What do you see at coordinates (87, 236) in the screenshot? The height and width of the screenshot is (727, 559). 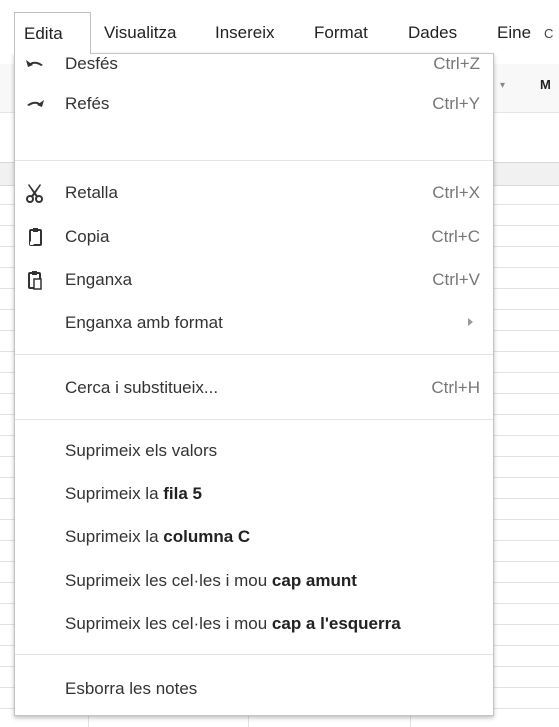 I see `copy-label: Copia` at bounding box center [87, 236].